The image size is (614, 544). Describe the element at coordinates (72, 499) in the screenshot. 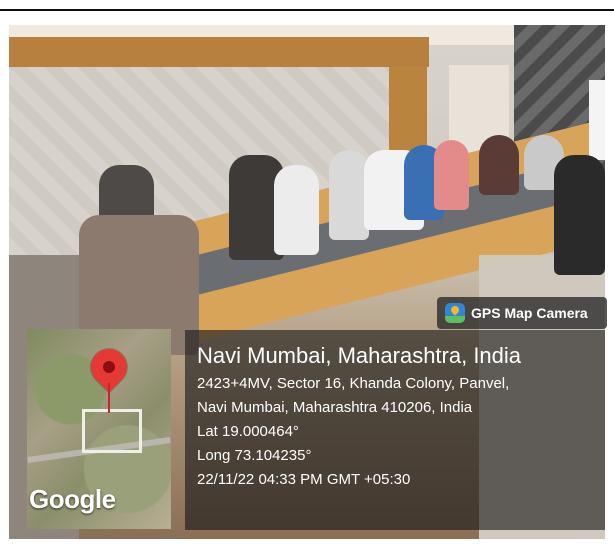

I see `google-logo: Google` at that location.